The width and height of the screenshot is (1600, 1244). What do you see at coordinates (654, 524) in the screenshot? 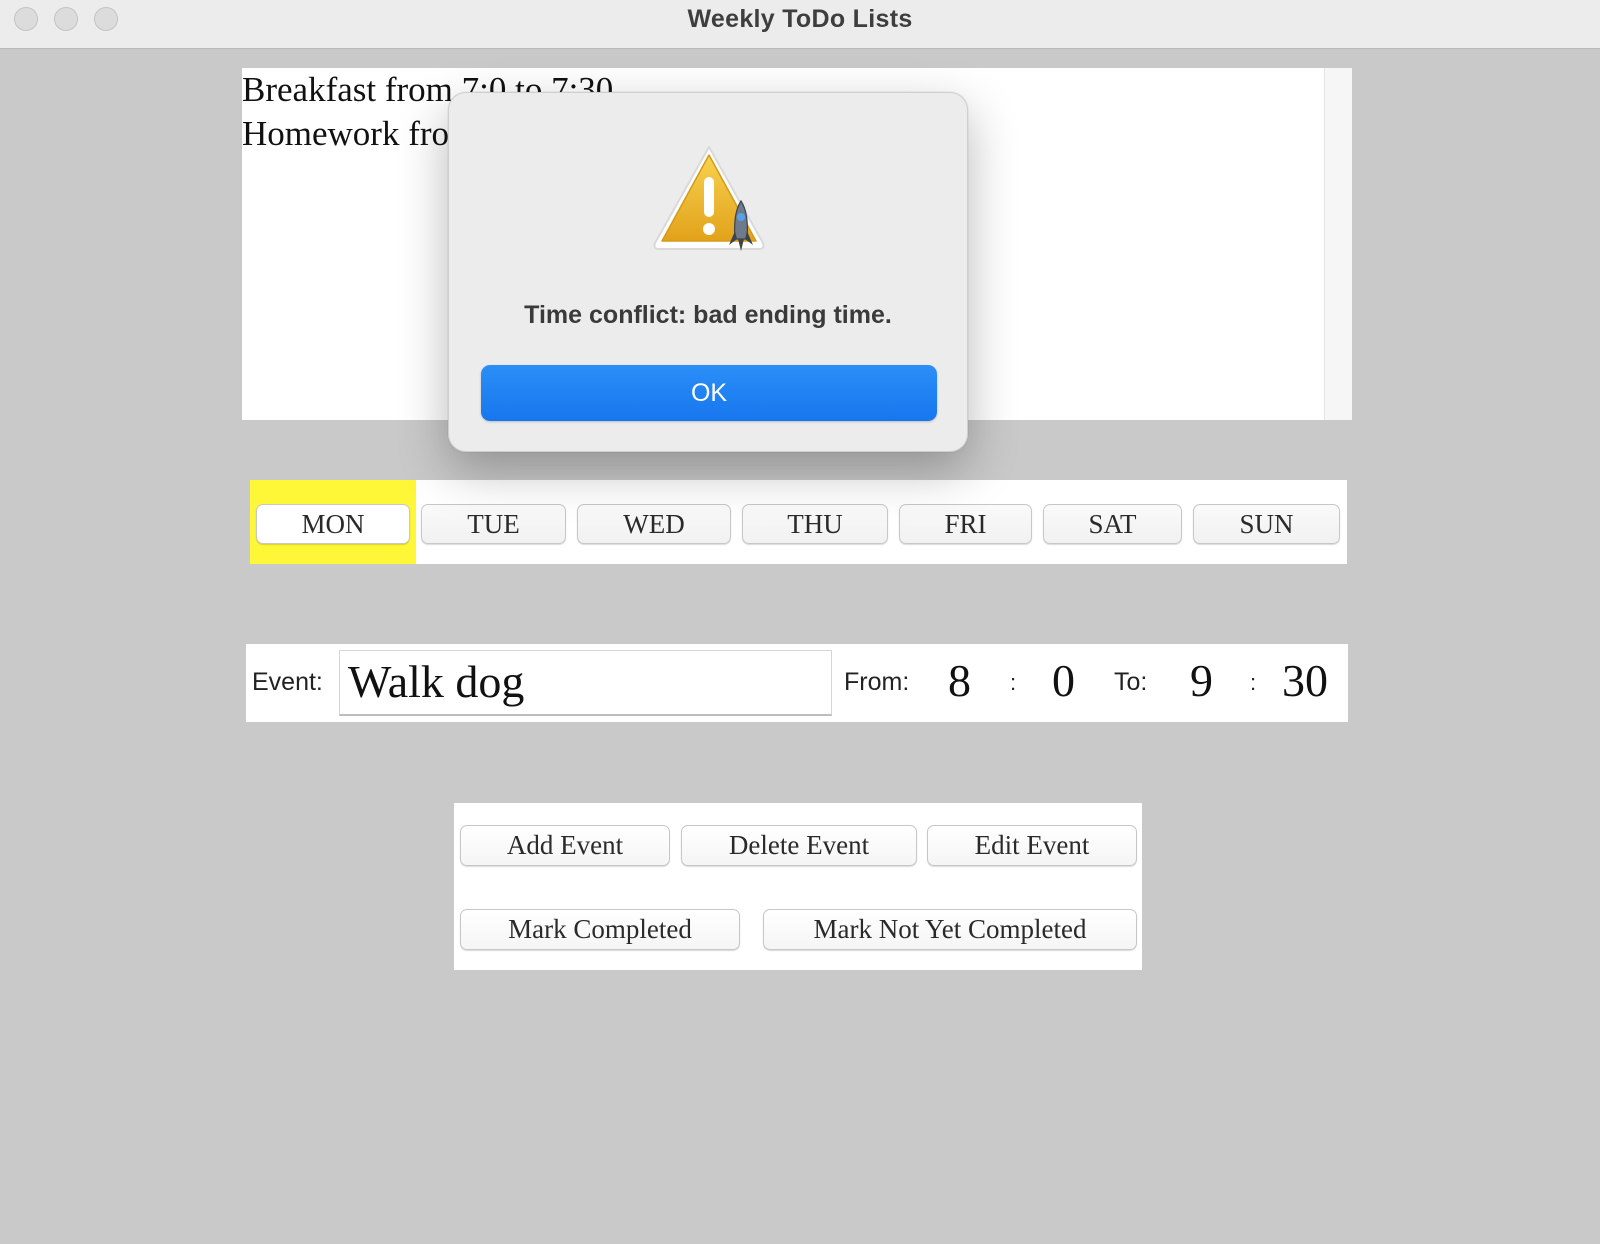
I see `day-button-wed: WED` at bounding box center [654, 524].